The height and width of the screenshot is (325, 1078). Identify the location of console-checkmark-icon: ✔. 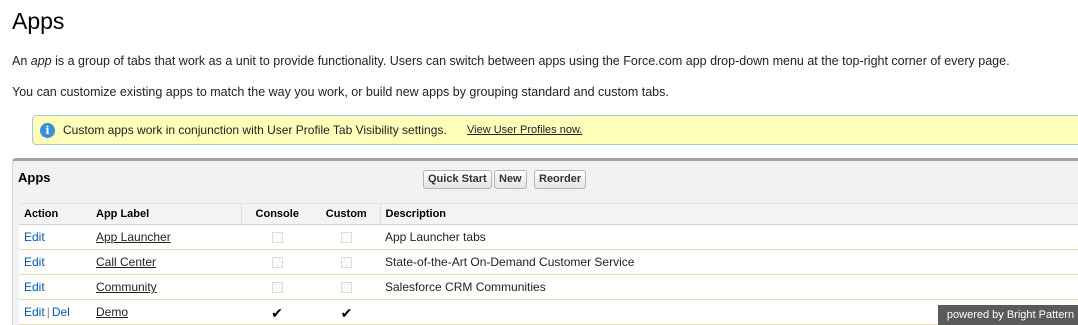
(277, 312).